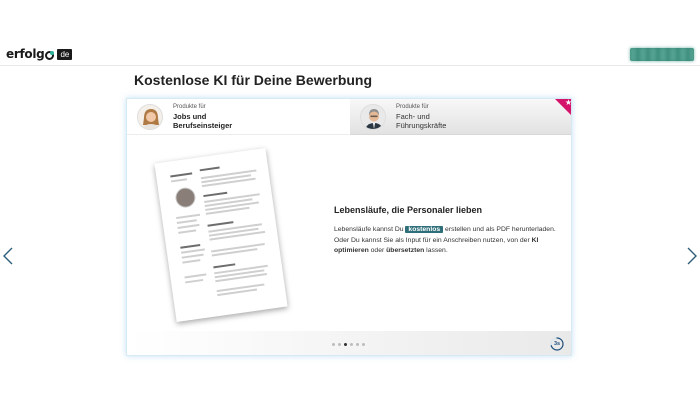  Describe the element at coordinates (373, 116) in the screenshot. I see `man-avatar` at that location.